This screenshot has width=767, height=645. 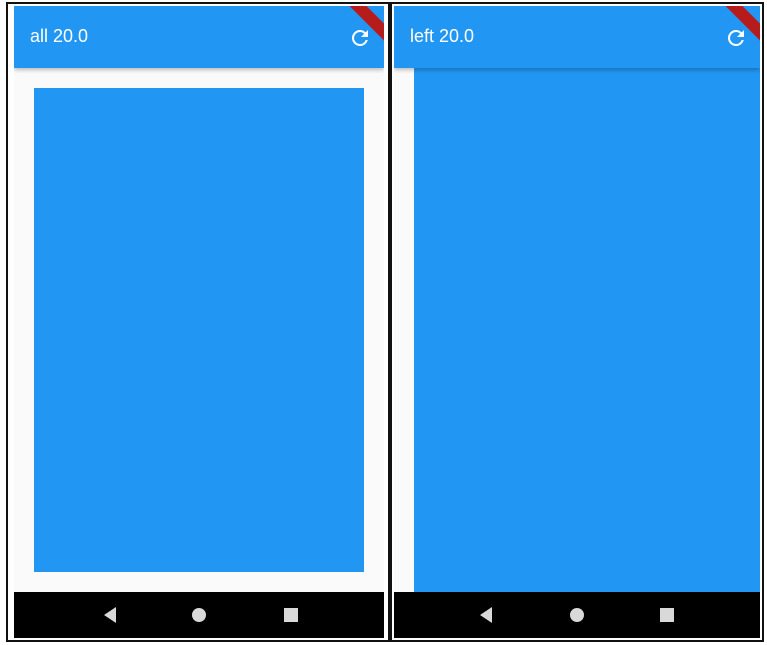 I want to click on app-bar: left 20.0, so click(x=577, y=37).